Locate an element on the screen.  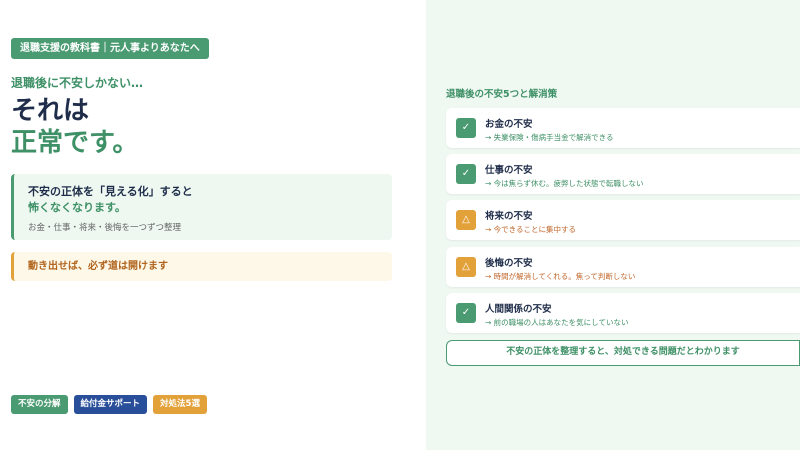
card-desc: → 失業保険・傷病手当金で解消できる is located at coordinates (549, 137).